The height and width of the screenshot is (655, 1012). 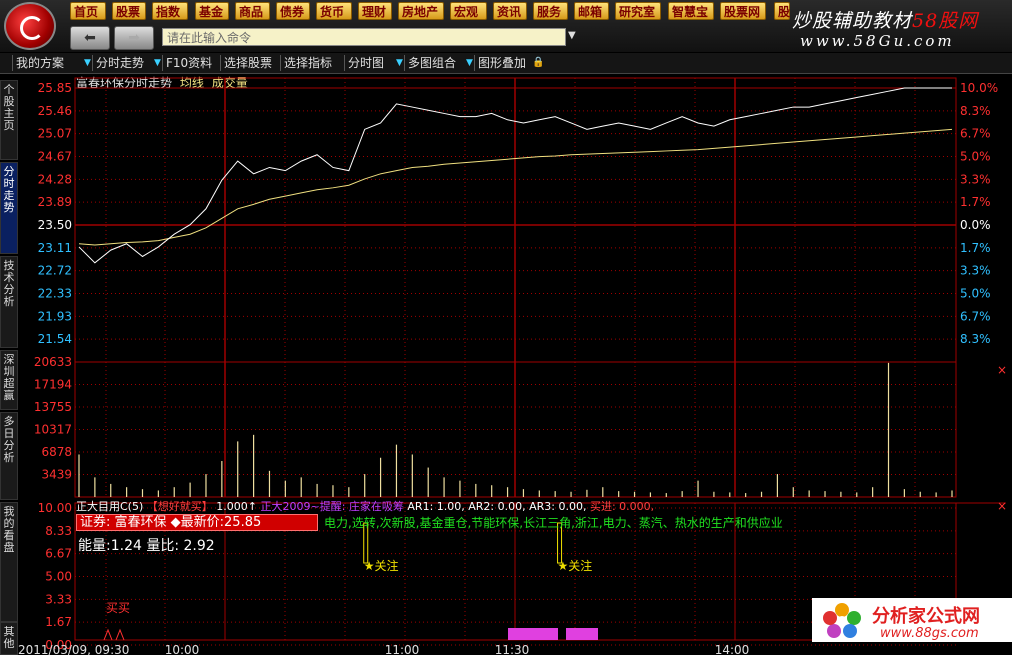 What do you see at coordinates (975, 225) in the screenshot?
I see `pct-axis-label: 0.0%` at bounding box center [975, 225].